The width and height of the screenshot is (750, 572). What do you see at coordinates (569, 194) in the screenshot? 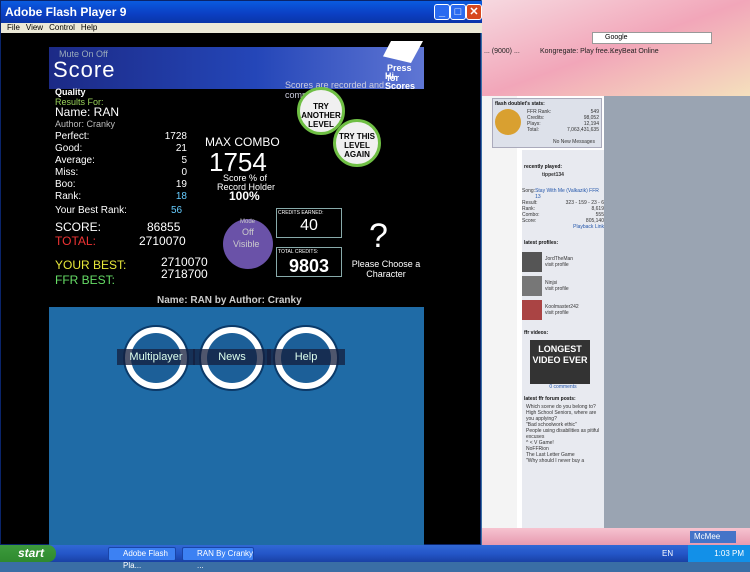
I see `rp-song: Stay With Me (Valkazik) FFR 13` at bounding box center [569, 194].